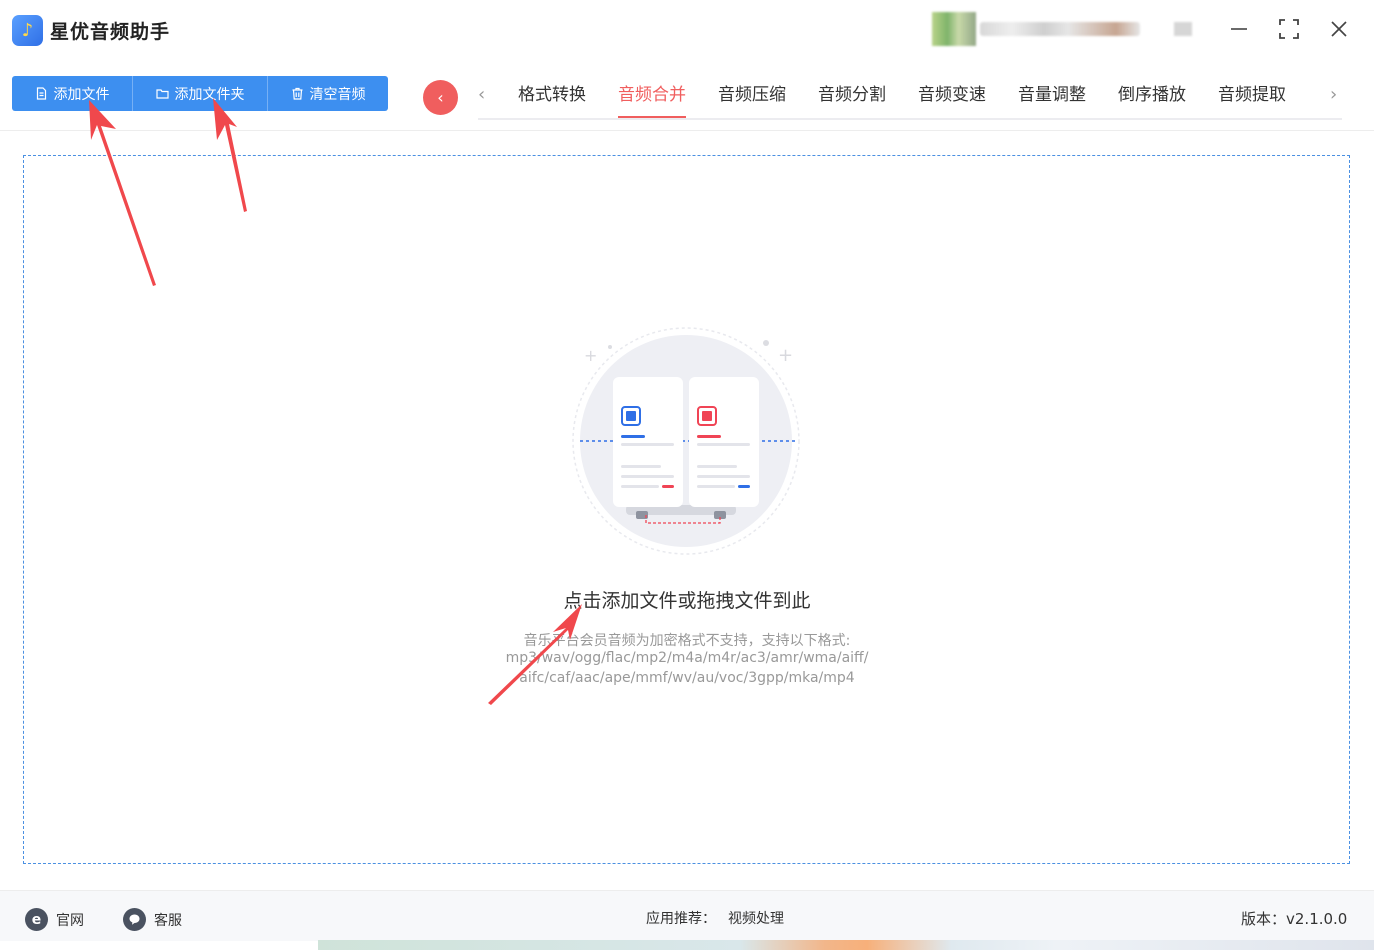 The width and height of the screenshot is (1374, 950). What do you see at coordinates (209, 94) in the screenshot?
I see `add-folder-label: 添加文件夹` at bounding box center [209, 94].